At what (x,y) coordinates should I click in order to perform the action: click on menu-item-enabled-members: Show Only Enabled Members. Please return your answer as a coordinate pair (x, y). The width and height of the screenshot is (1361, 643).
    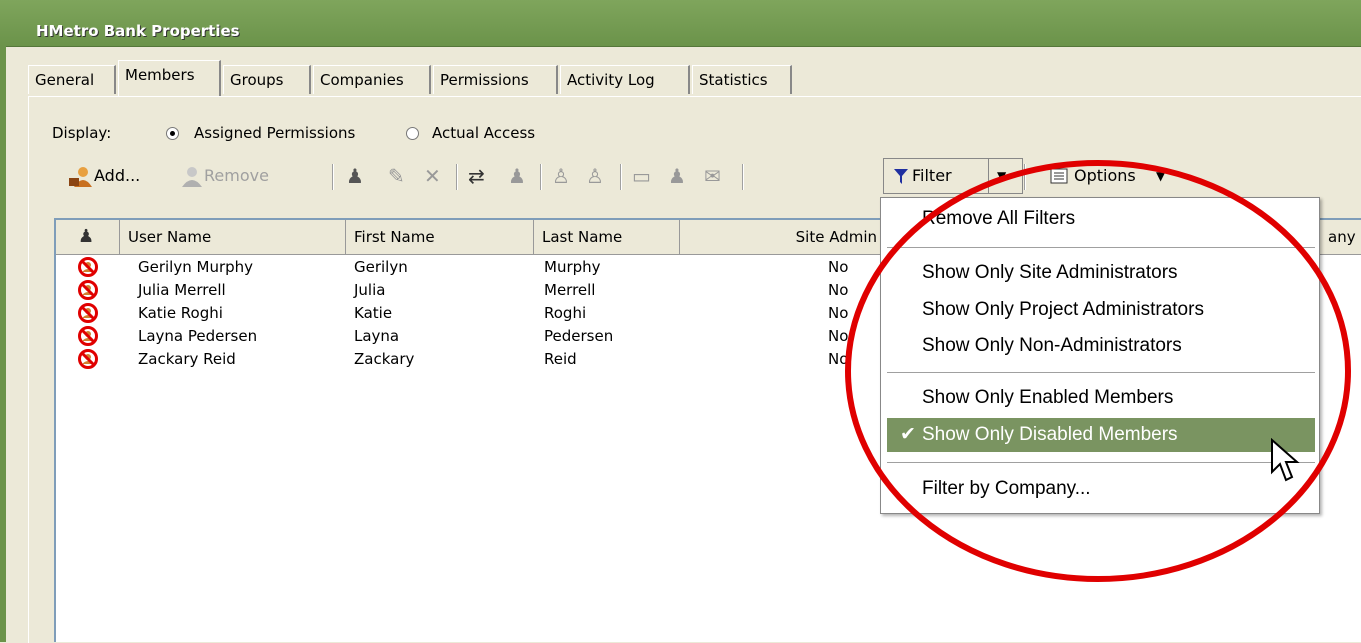
    Looking at the image, I should click on (1100, 398).